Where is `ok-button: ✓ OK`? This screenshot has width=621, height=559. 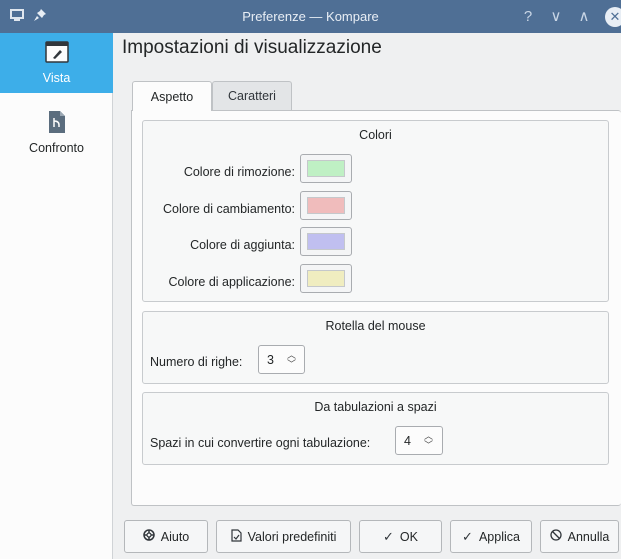
ok-button: ✓ OK is located at coordinates (400, 536).